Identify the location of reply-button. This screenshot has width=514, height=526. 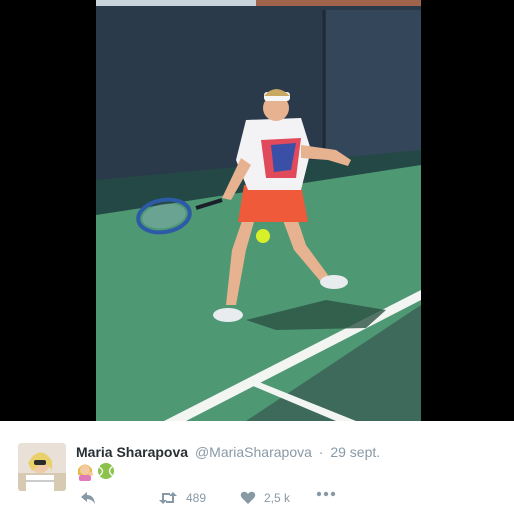
(88, 498).